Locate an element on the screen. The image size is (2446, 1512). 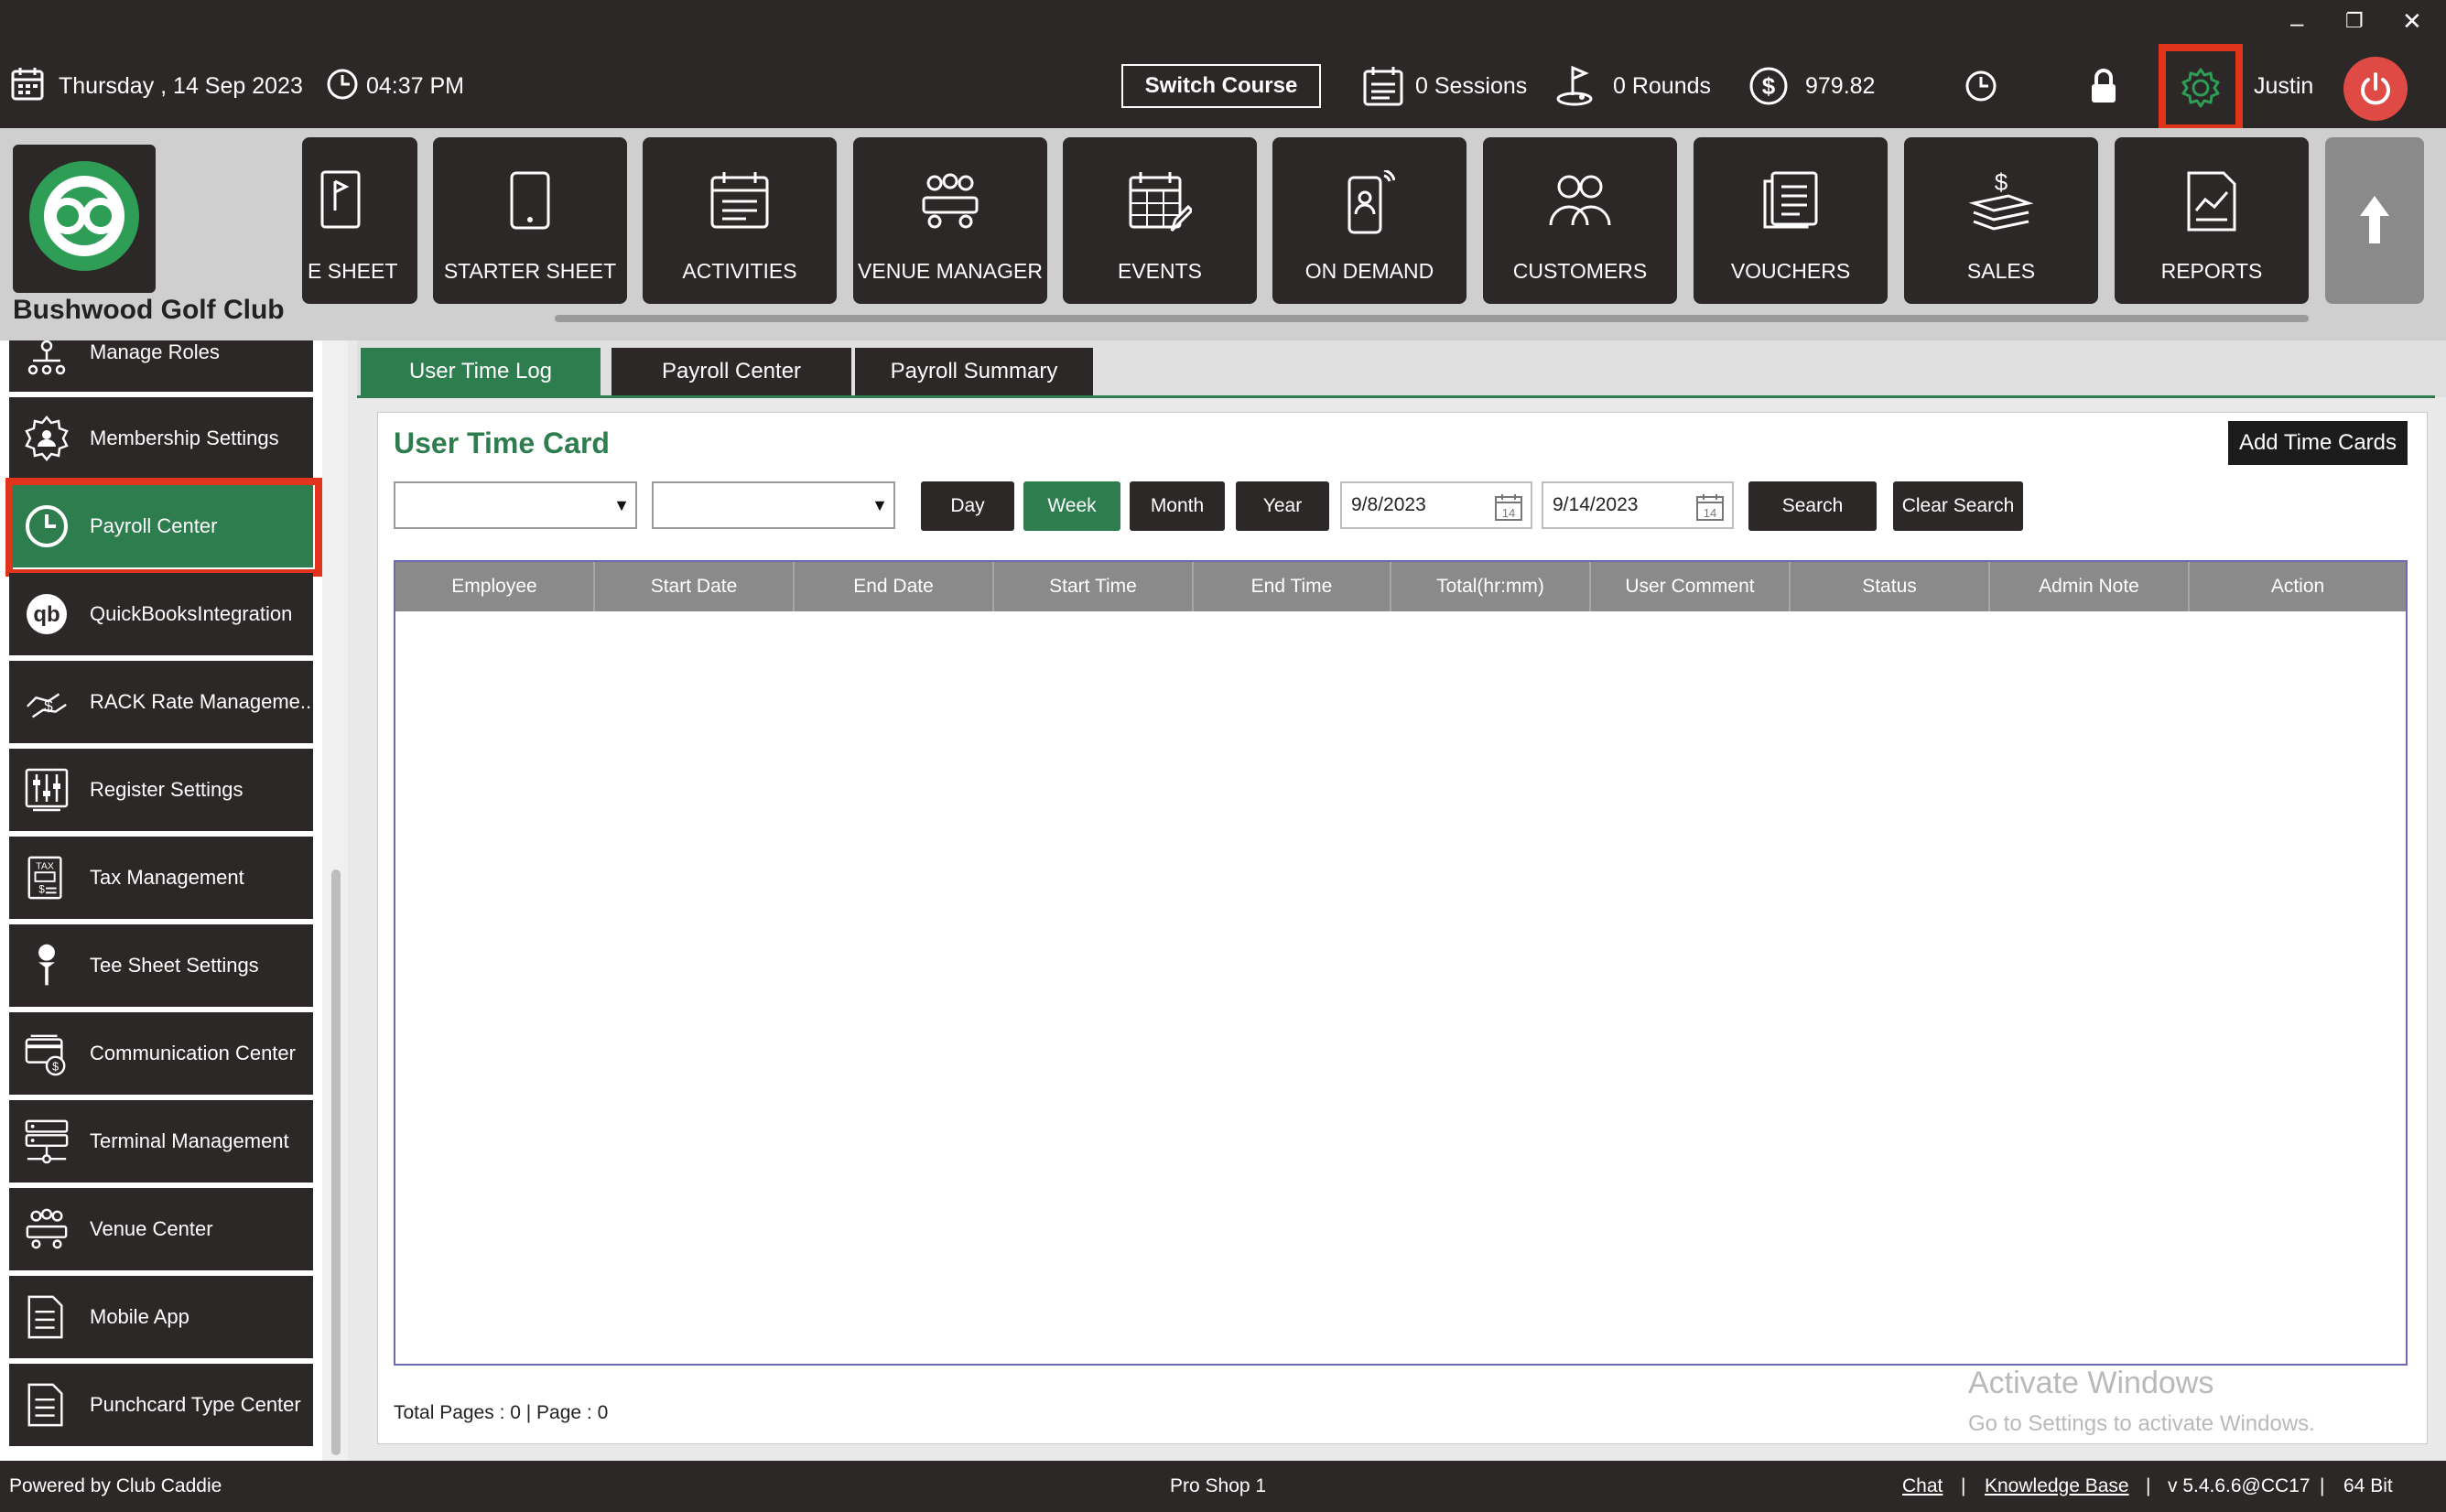
user-name: Justin is located at coordinates (2284, 86).